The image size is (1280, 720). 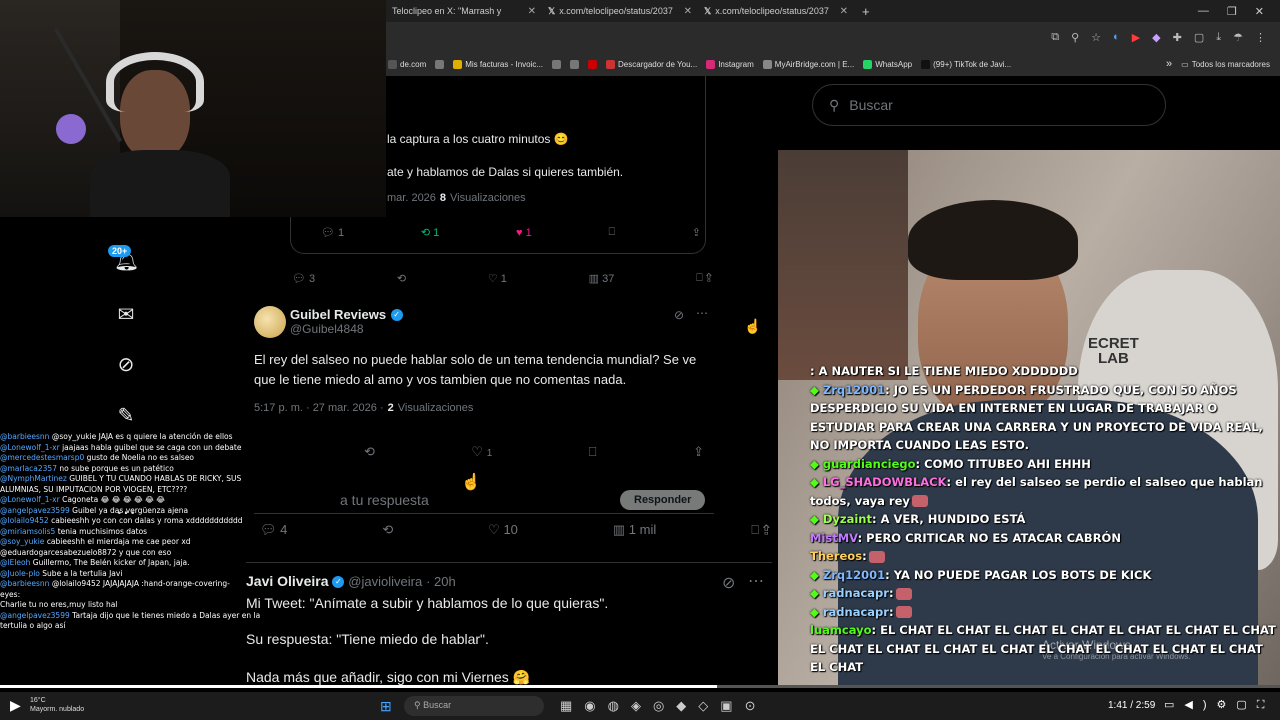 What do you see at coordinates (28, 468) in the screenshot?
I see `mini-chat-username: @marlaca2357` at bounding box center [28, 468].